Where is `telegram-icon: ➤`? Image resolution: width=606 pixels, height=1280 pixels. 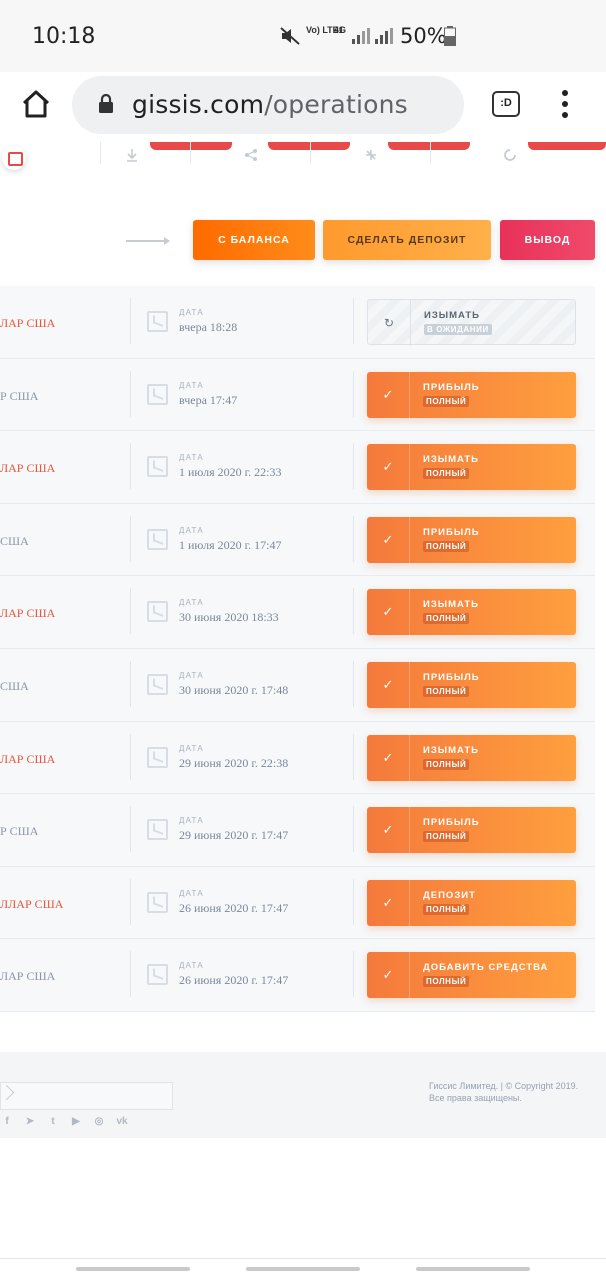 telegram-icon: ➤ is located at coordinates (30, 1121).